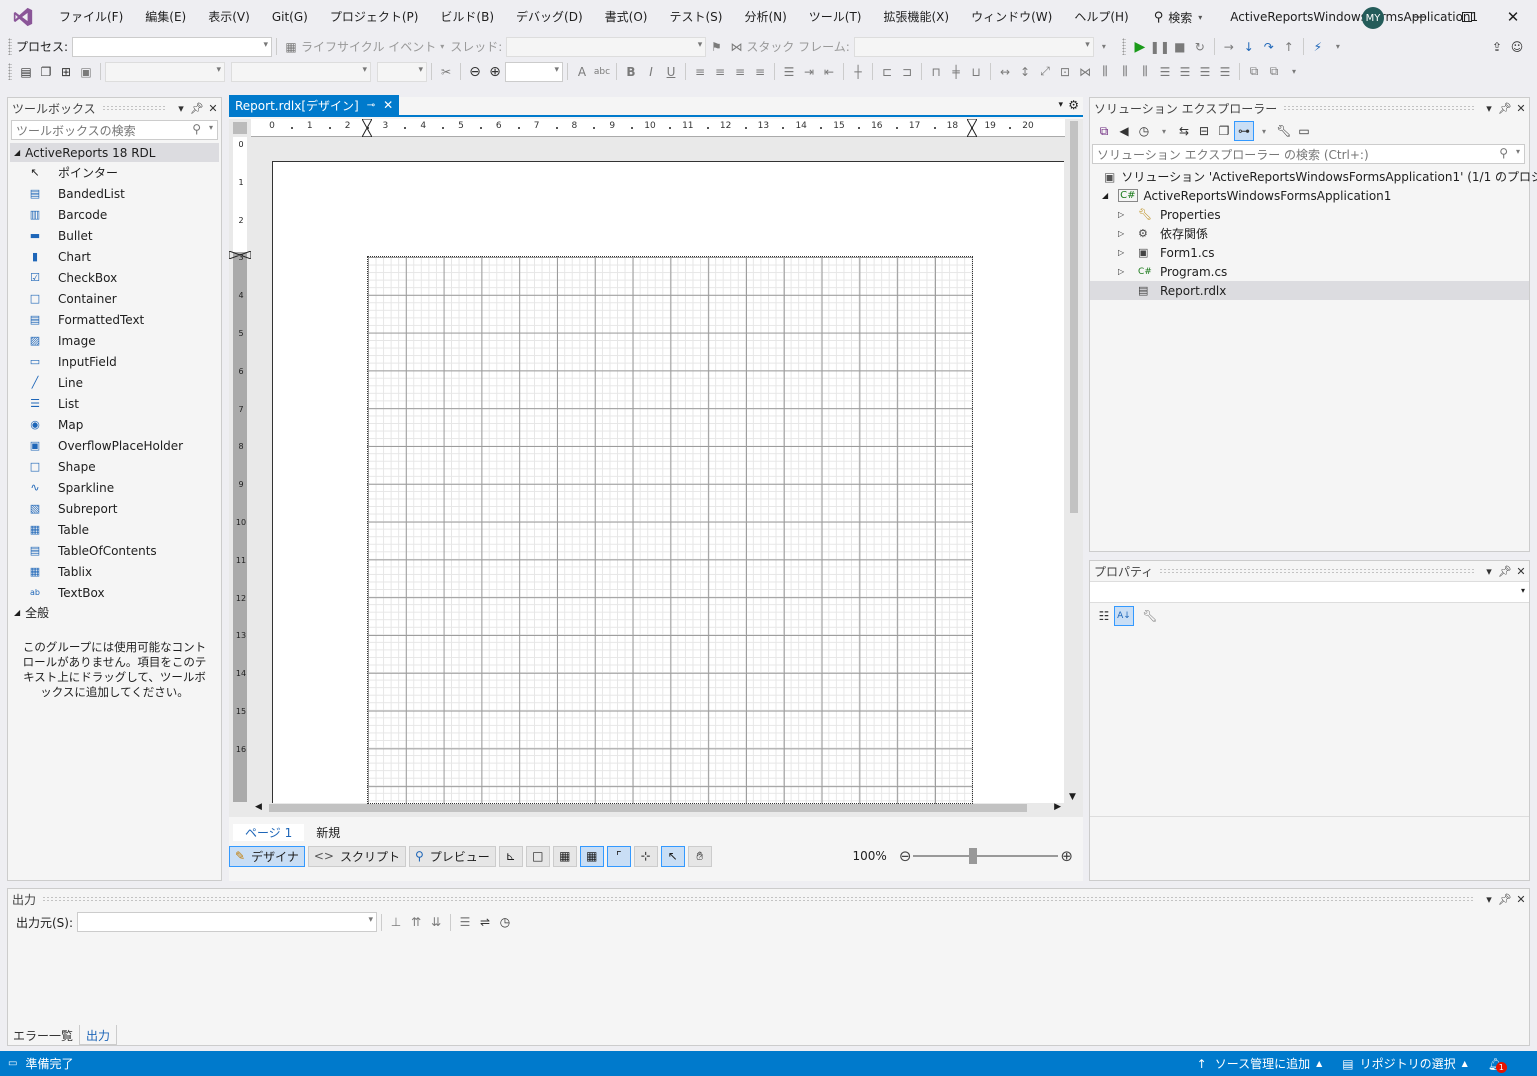 Image resolution: width=1537 pixels, height=1076 pixels. What do you see at coordinates (267, 856) in the screenshot?
I see `designer-tab-button: ✎ デザイナ` at bounding box center [267, 856].